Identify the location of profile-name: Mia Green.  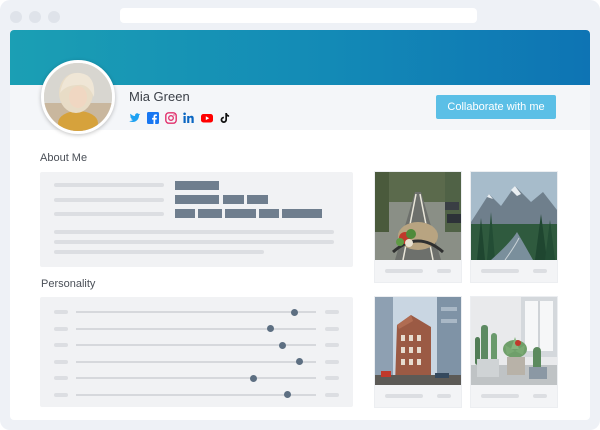
(159, 96).